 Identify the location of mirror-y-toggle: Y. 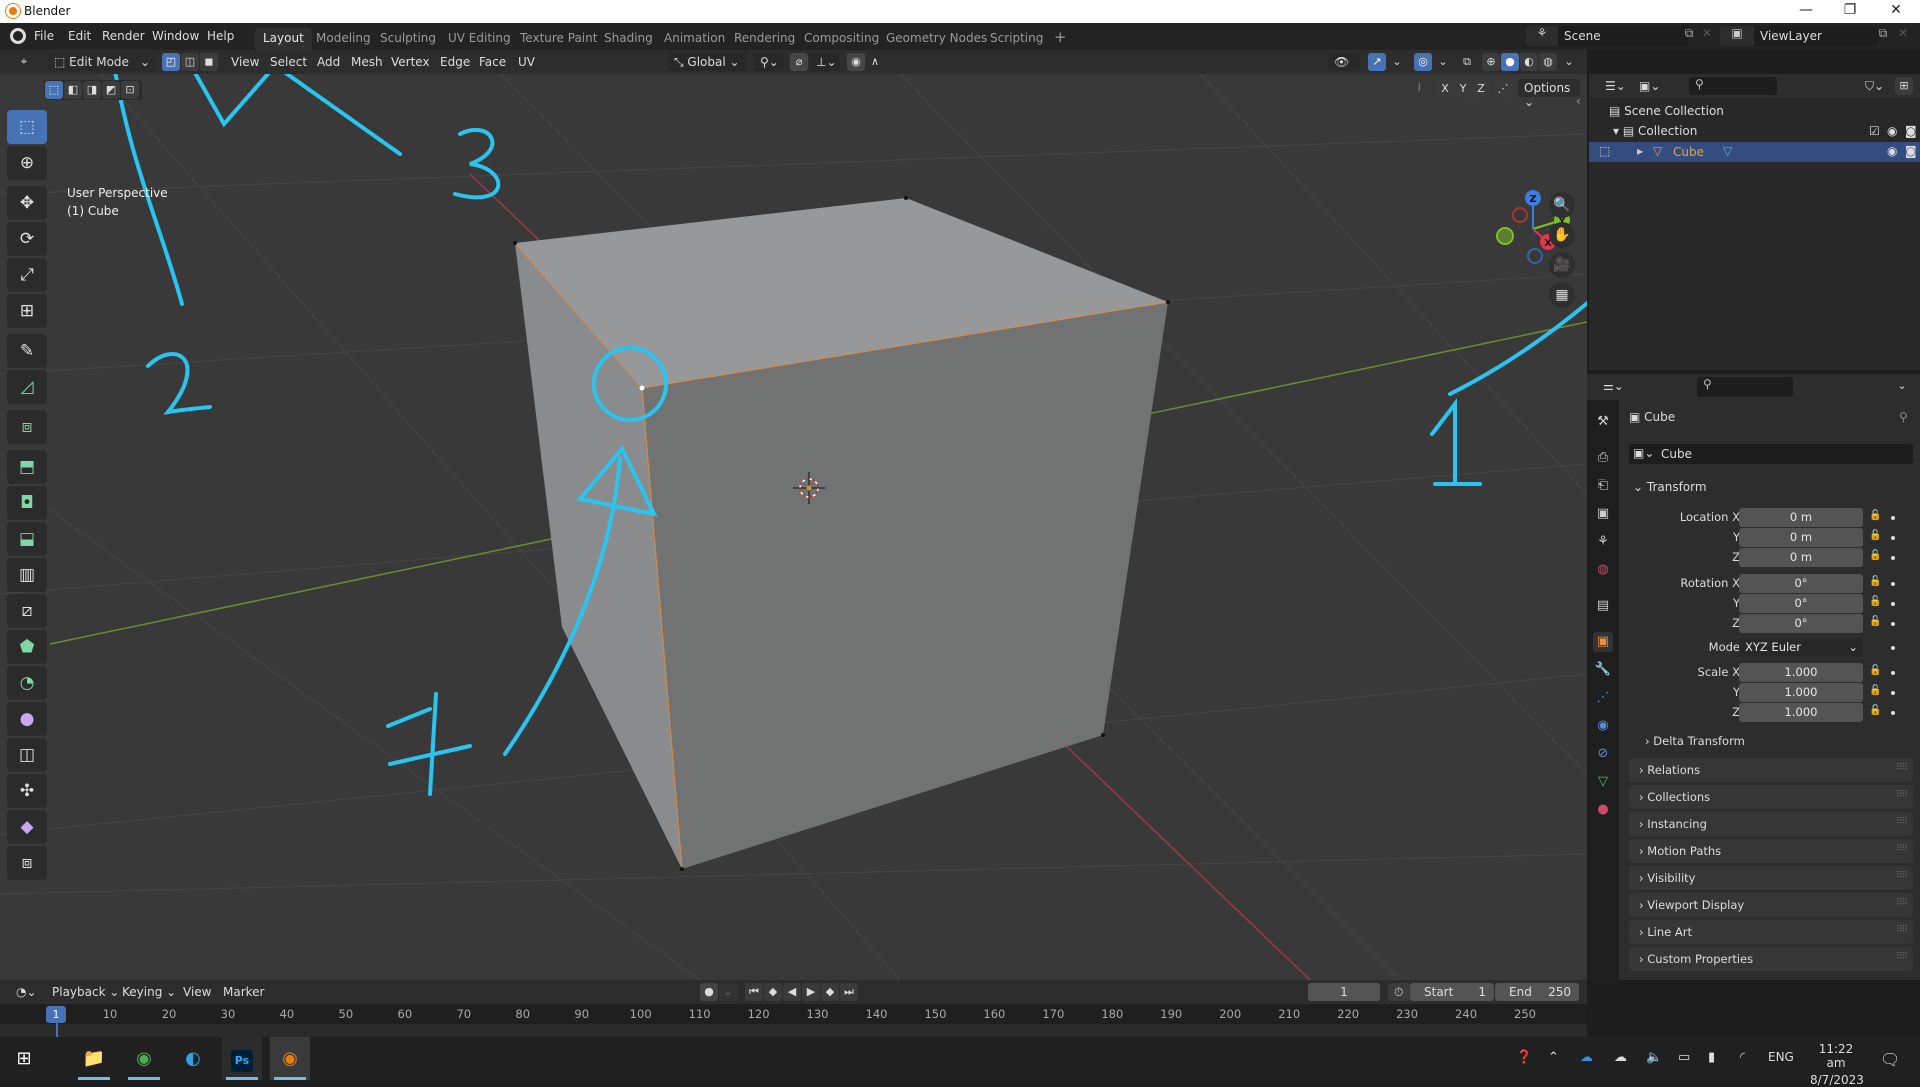
(1463, 89).